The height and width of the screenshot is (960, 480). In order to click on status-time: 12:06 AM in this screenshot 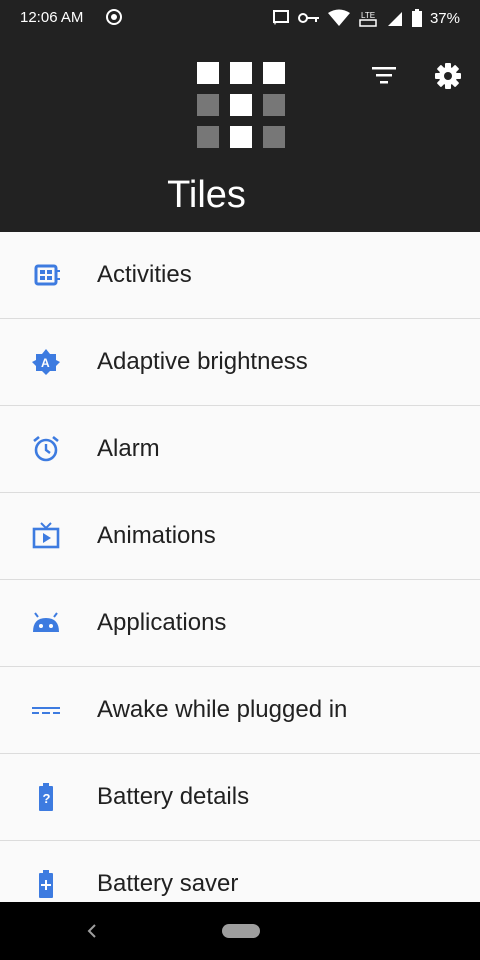, I will do `click(52, 17)`.